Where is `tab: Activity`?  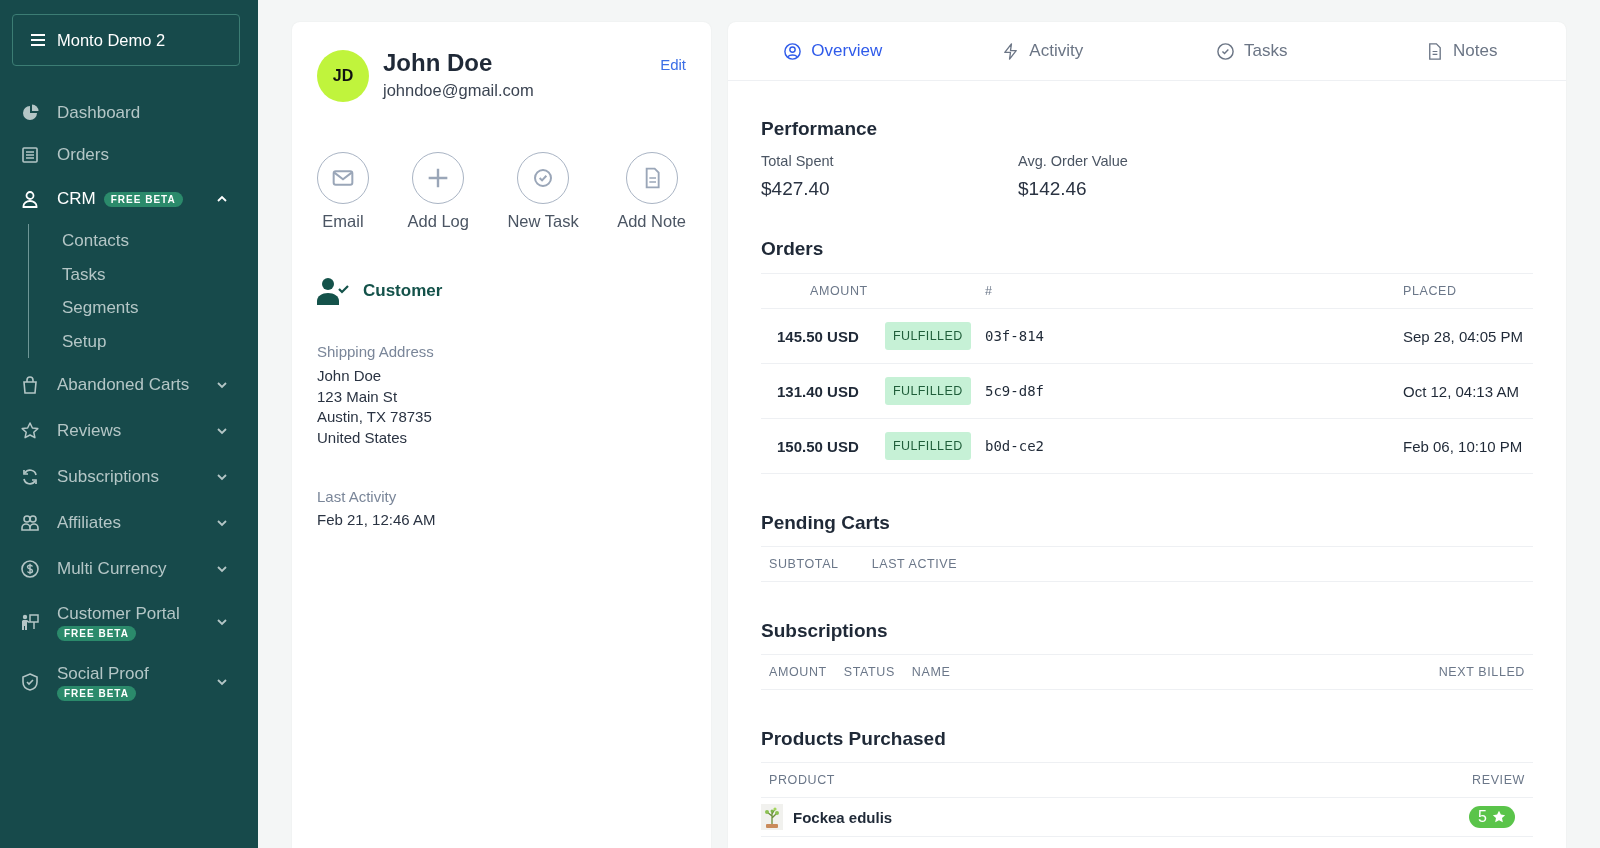
tab: Activity is located at coordinates (1042, 51).